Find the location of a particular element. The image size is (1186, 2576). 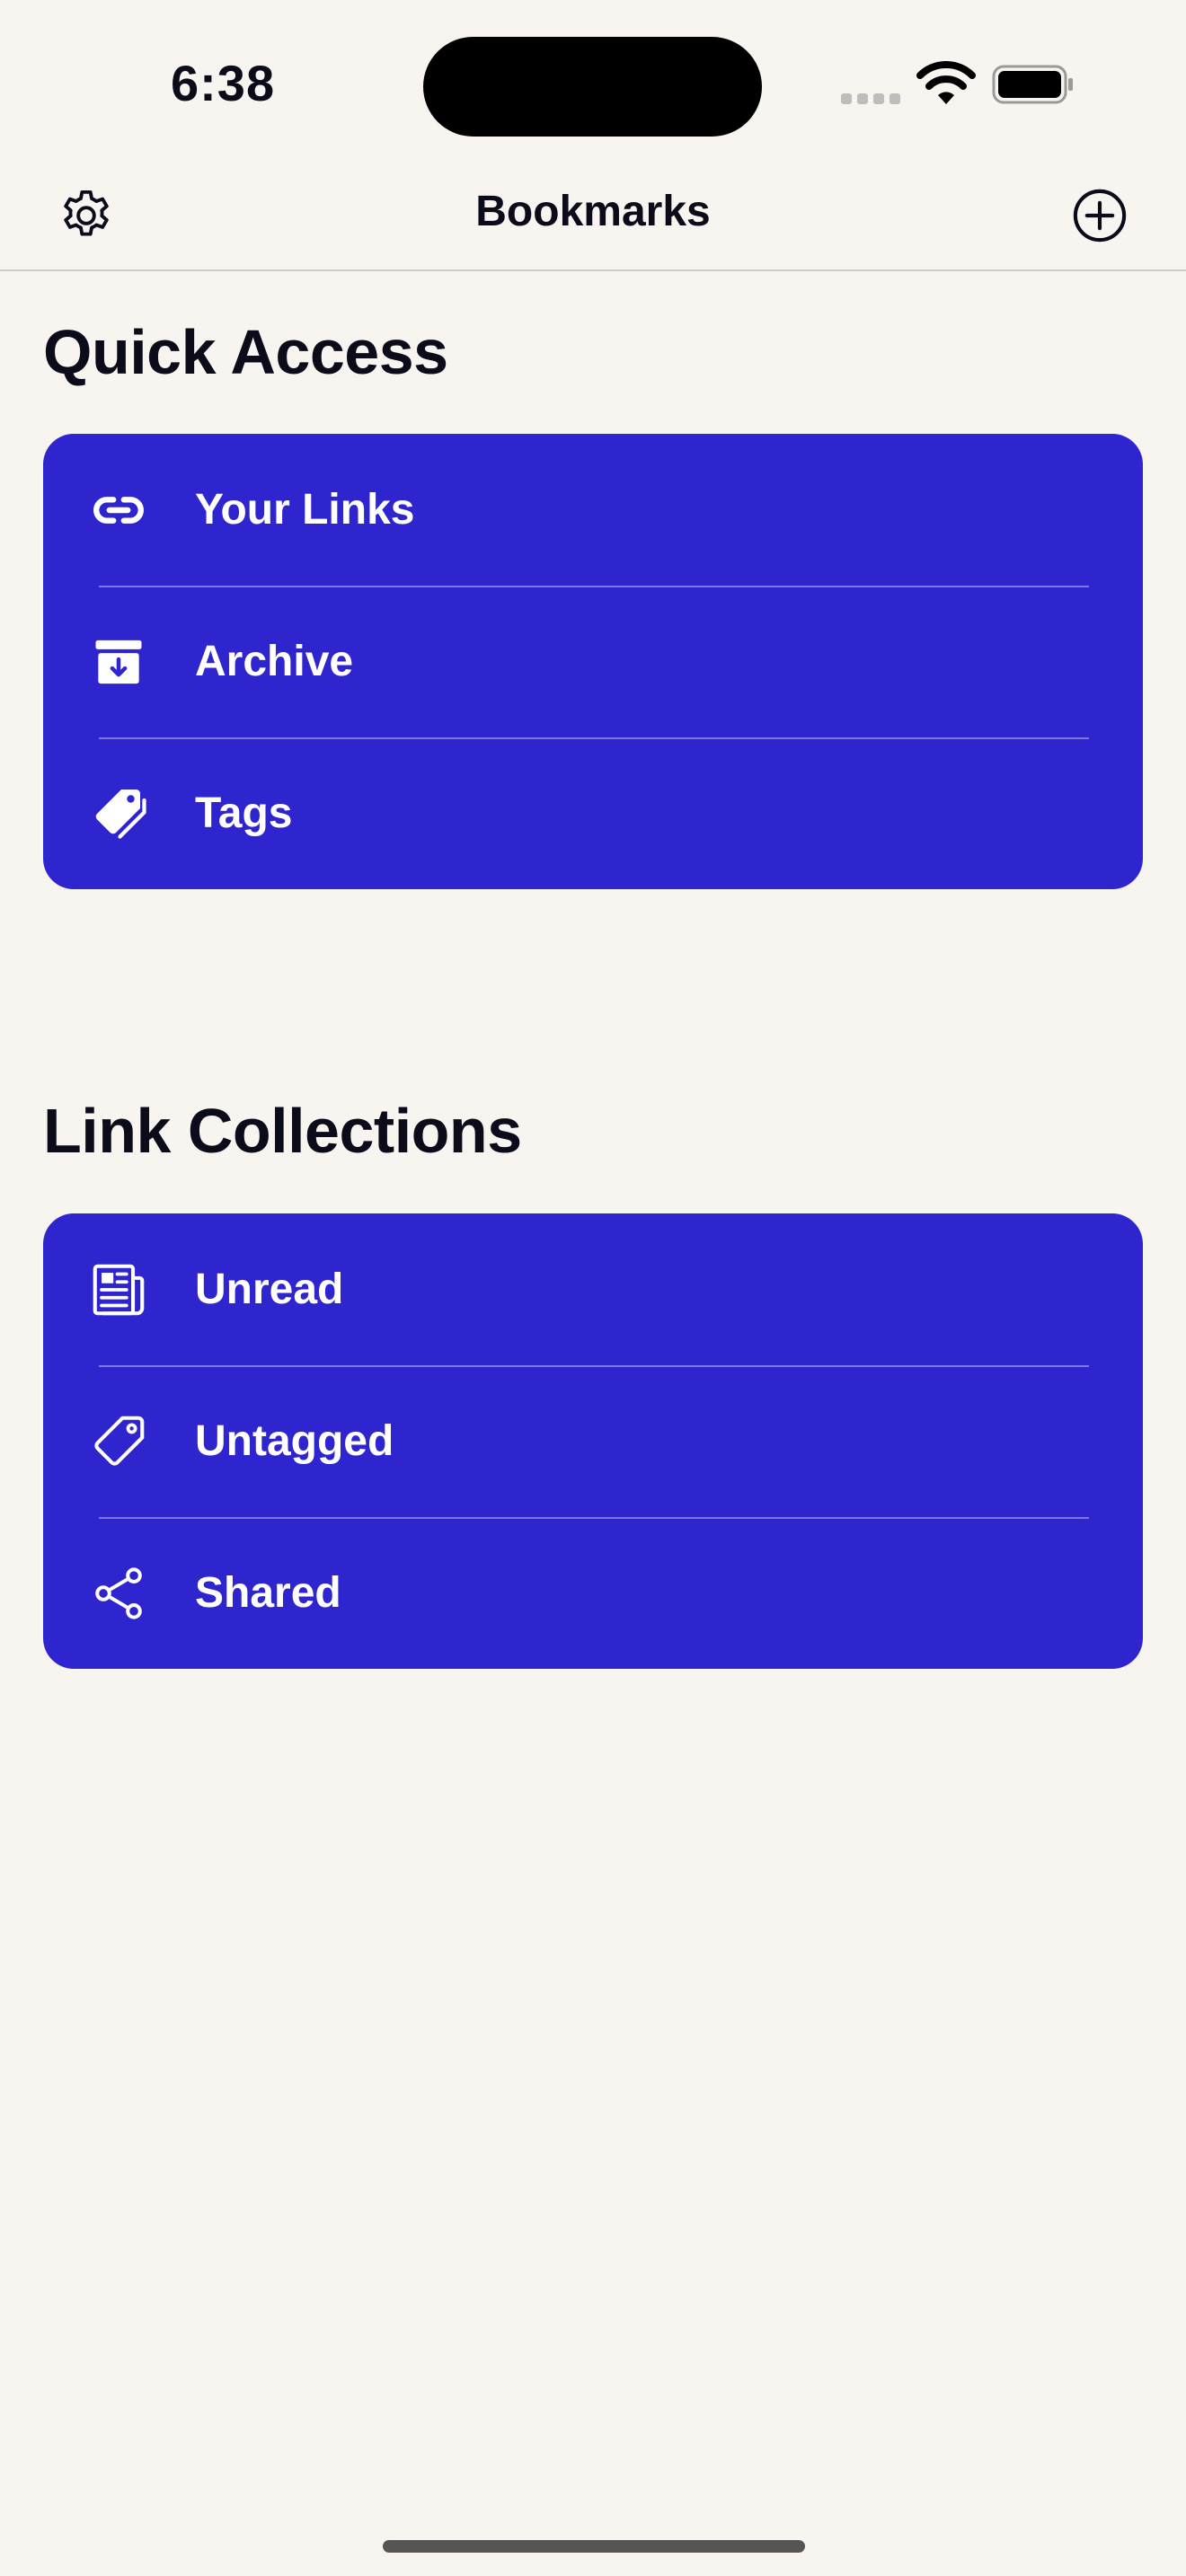

section-title-quick-access: Quick Access is located at coordinates (245, 352).